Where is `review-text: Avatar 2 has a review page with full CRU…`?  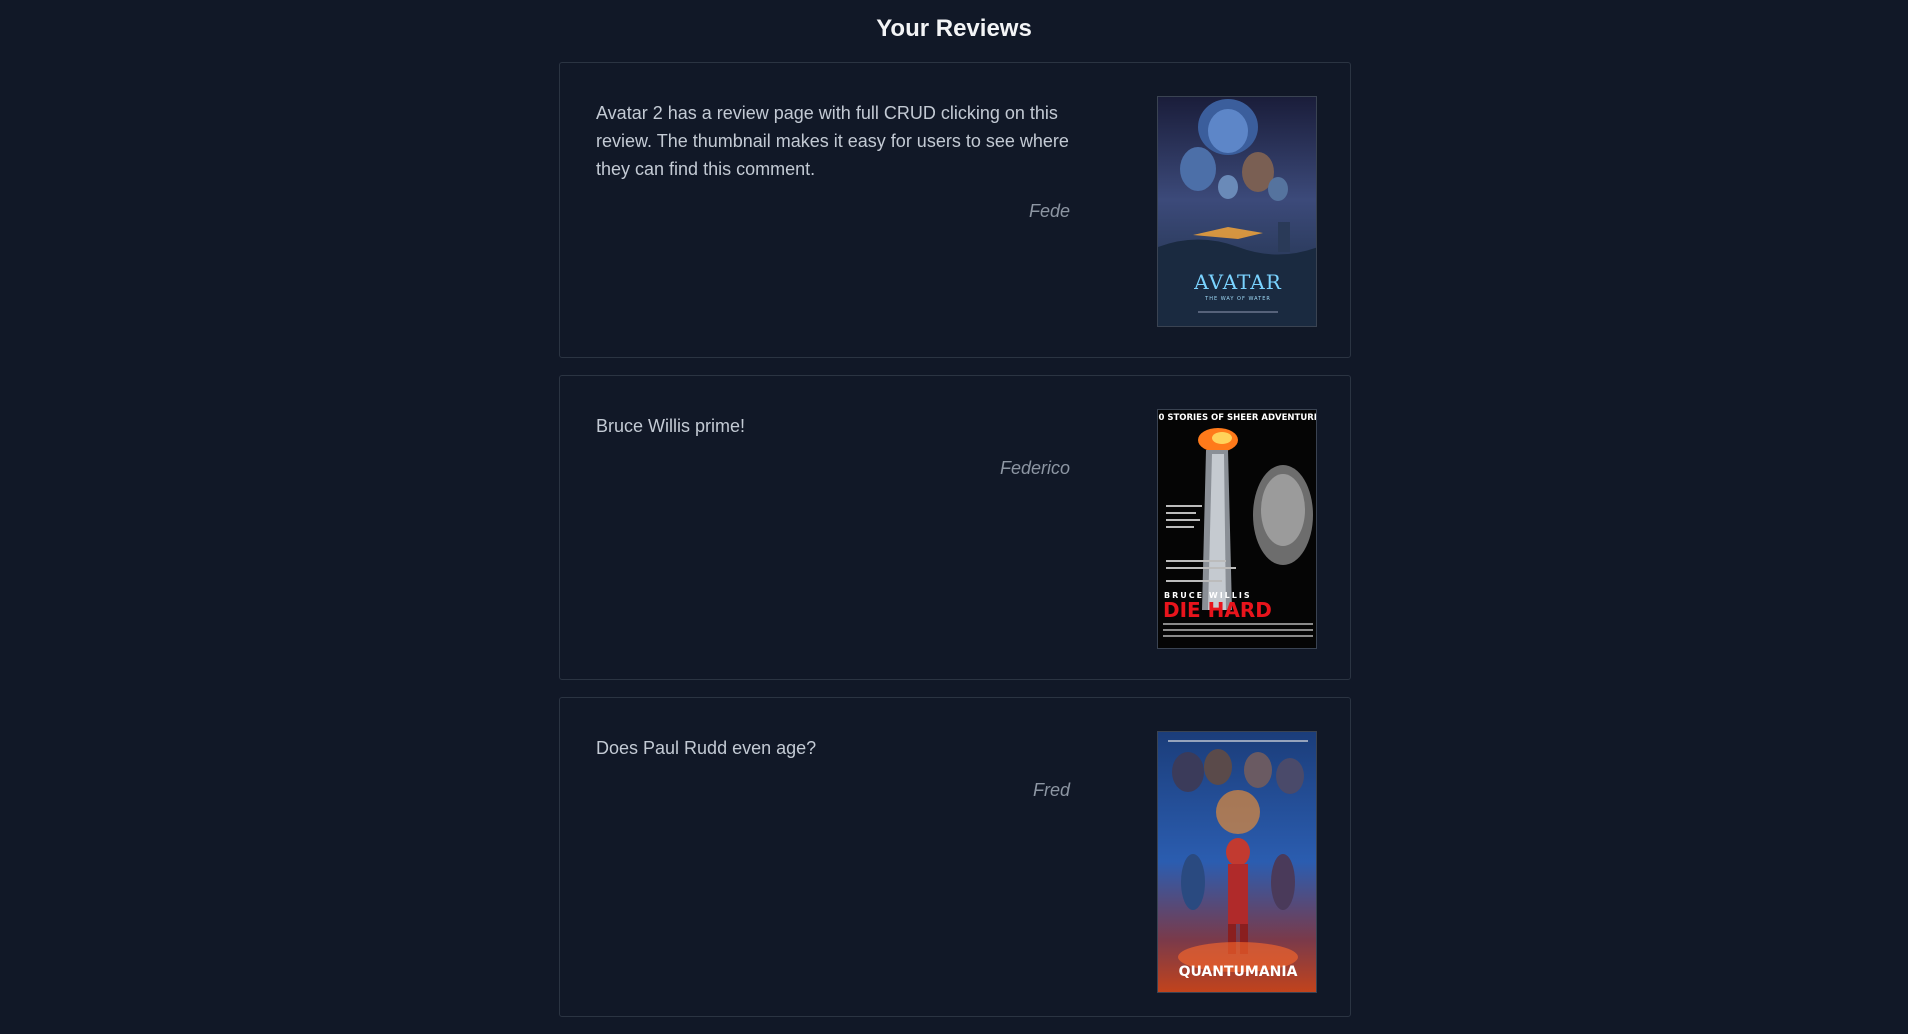
review-text: Avatar 2 has a review page with full CRU… is located at coordinates (832, 141).